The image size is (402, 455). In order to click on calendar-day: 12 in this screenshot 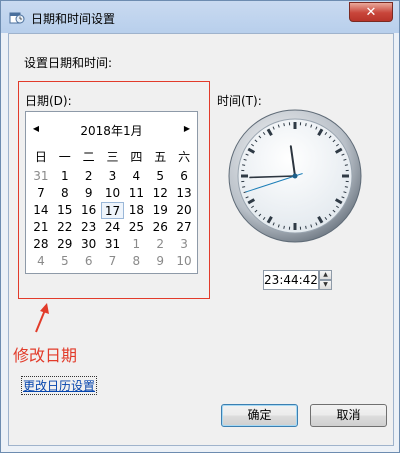, I will do `click(160, 193)`.